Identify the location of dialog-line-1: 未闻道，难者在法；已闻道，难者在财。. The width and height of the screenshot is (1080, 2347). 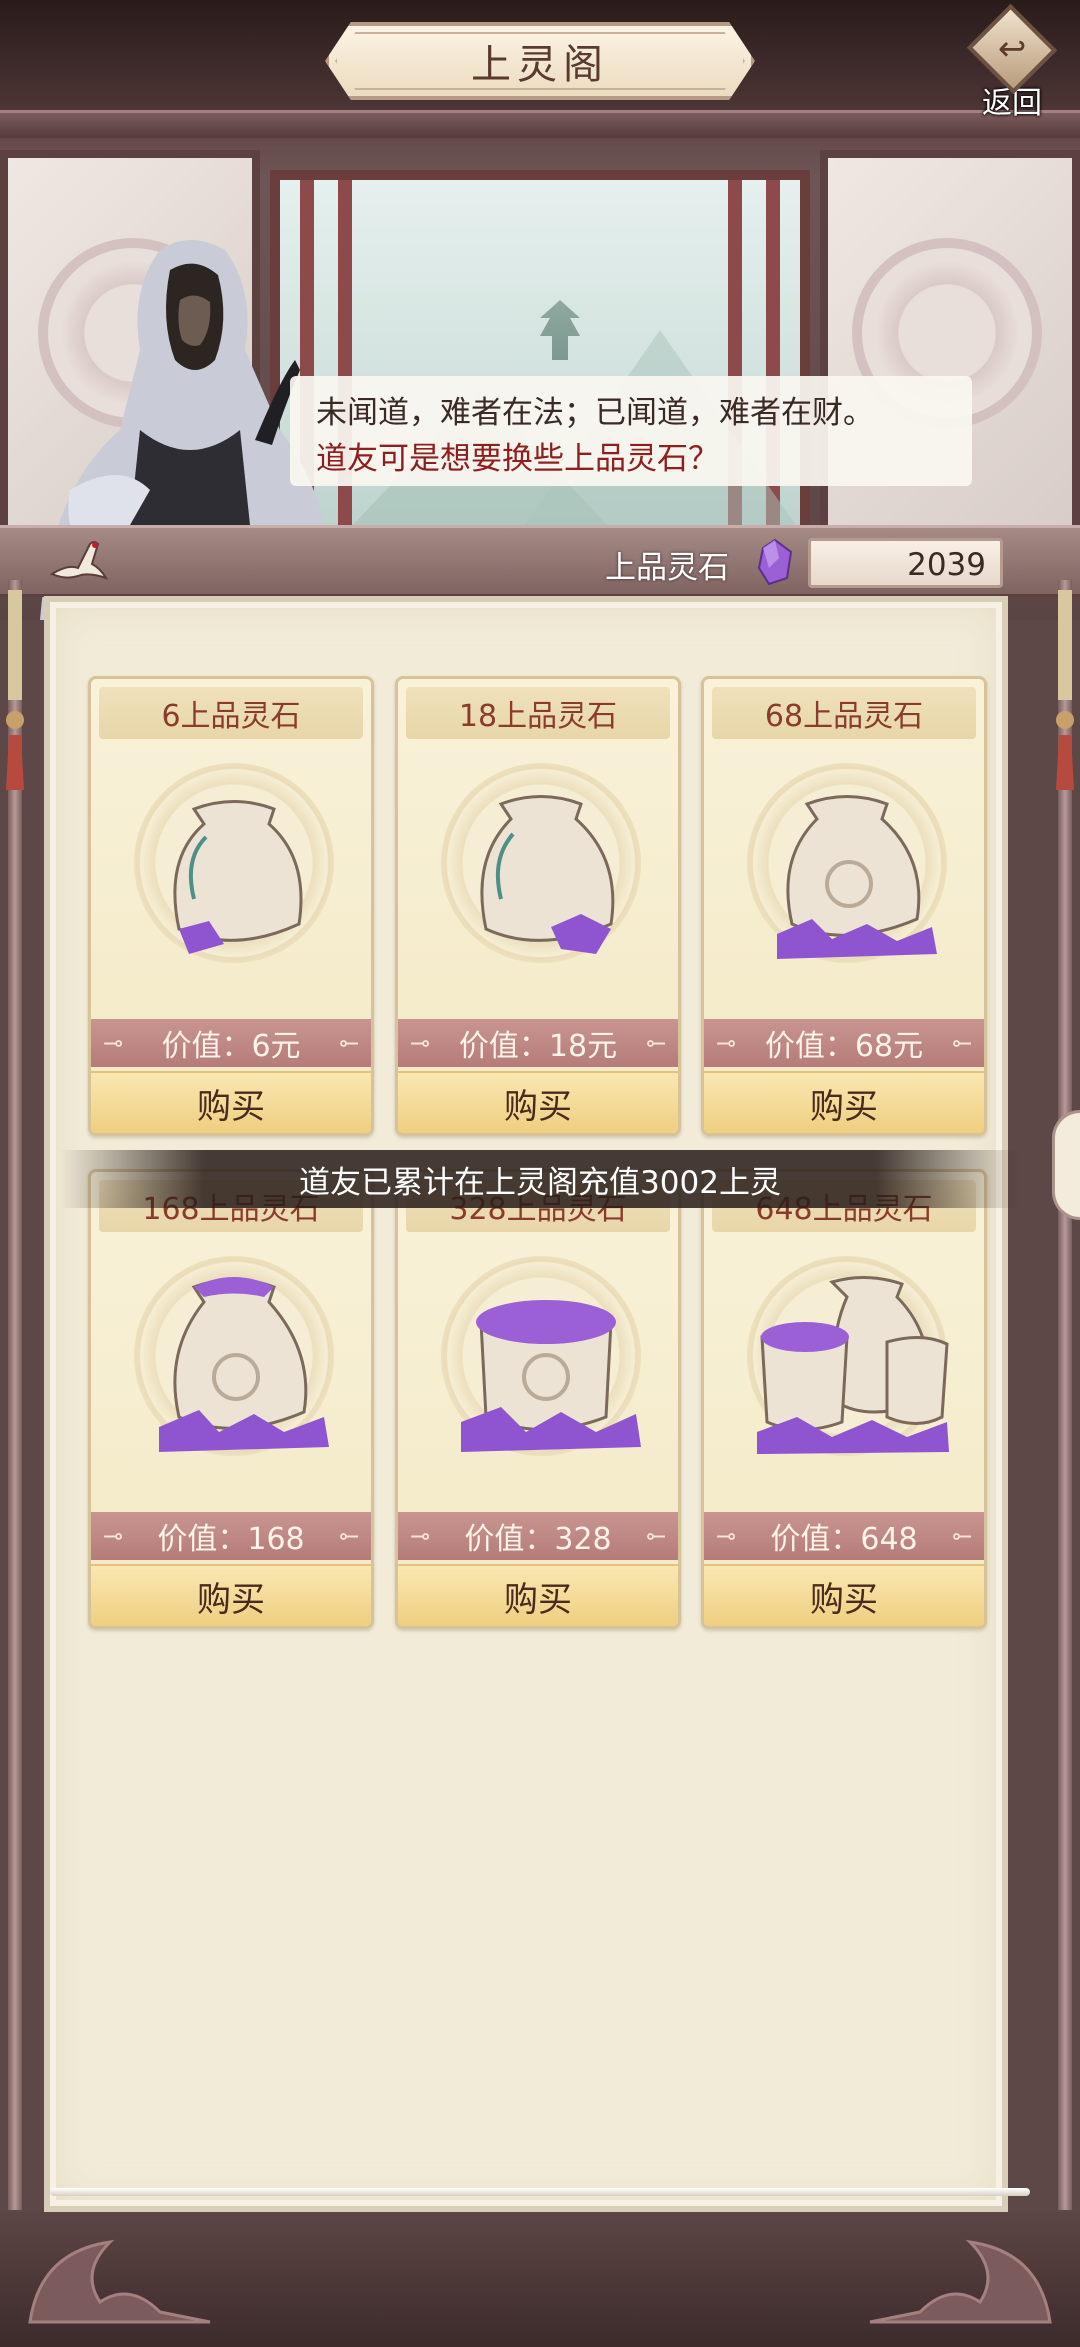
(595, 413).